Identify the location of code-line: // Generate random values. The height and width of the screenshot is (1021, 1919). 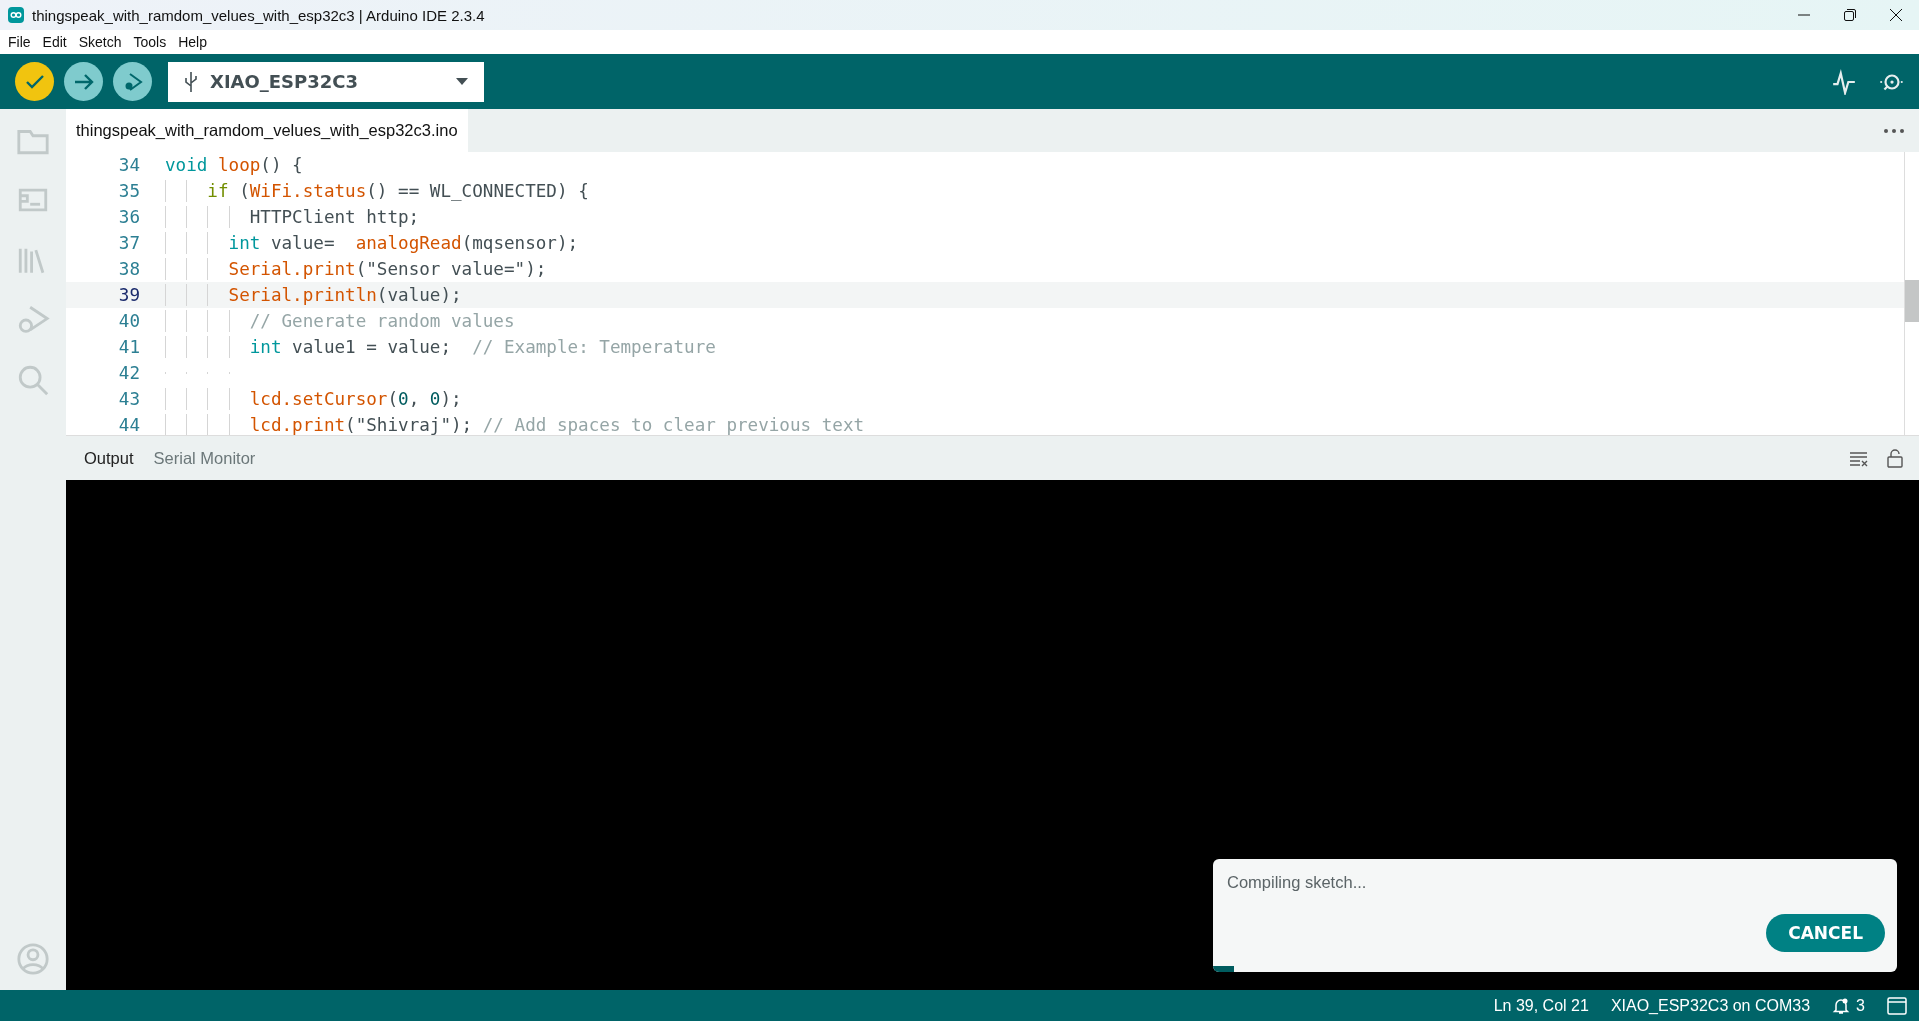
(381, 321).